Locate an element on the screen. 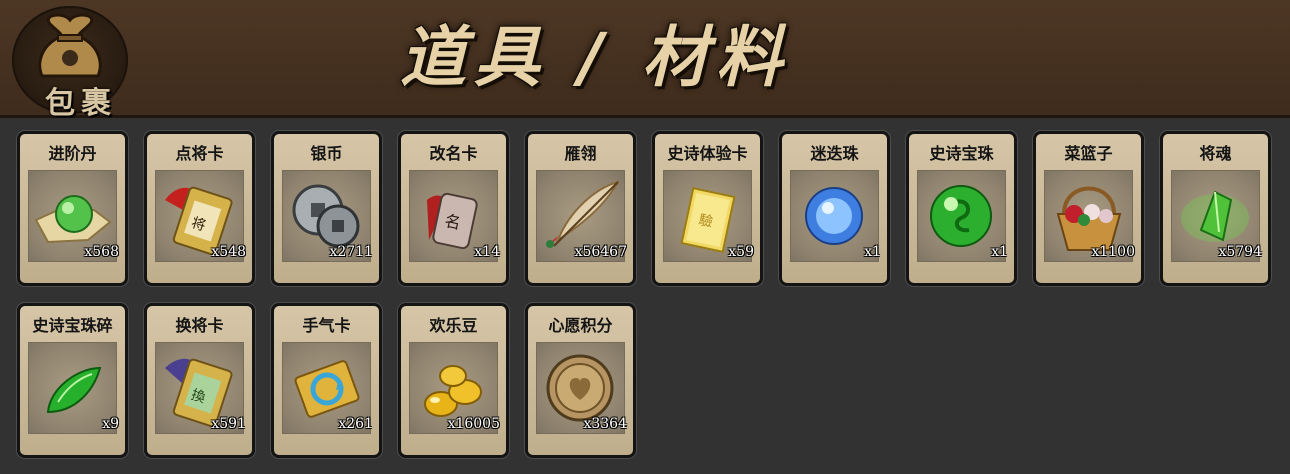 This screenshot has width=1290, height=474. item-card-yinbi: 银币 x2711 is located at coordinates (326, 208).